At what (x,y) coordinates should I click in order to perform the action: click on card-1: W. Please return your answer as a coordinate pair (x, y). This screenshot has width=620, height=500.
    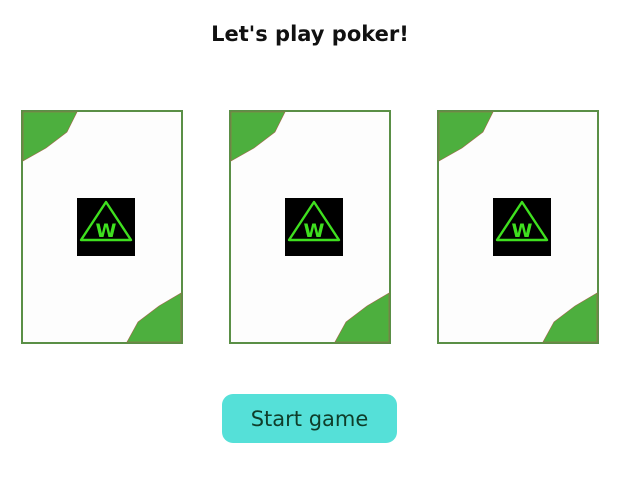
    Looking at the image, I should click on (102, 227).